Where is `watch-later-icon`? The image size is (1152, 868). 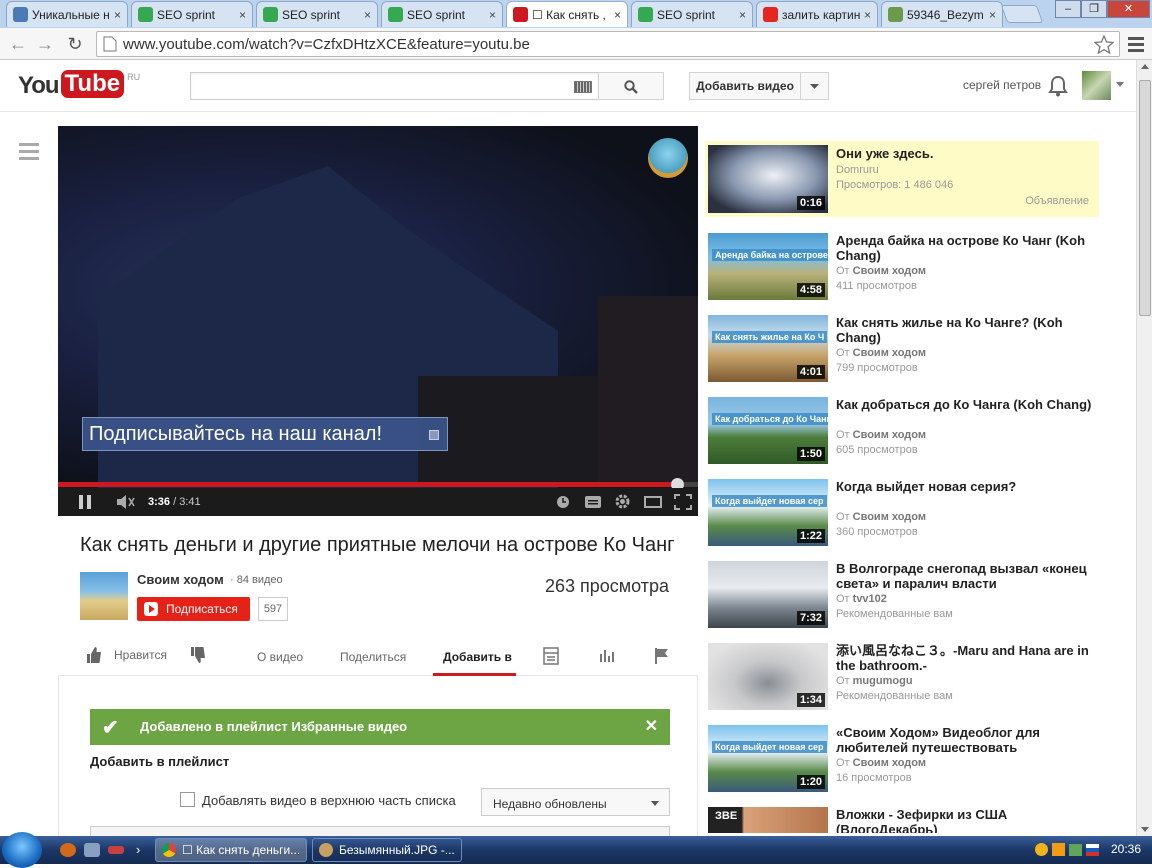 watch-later-icon is located at coordinates (563, 503).